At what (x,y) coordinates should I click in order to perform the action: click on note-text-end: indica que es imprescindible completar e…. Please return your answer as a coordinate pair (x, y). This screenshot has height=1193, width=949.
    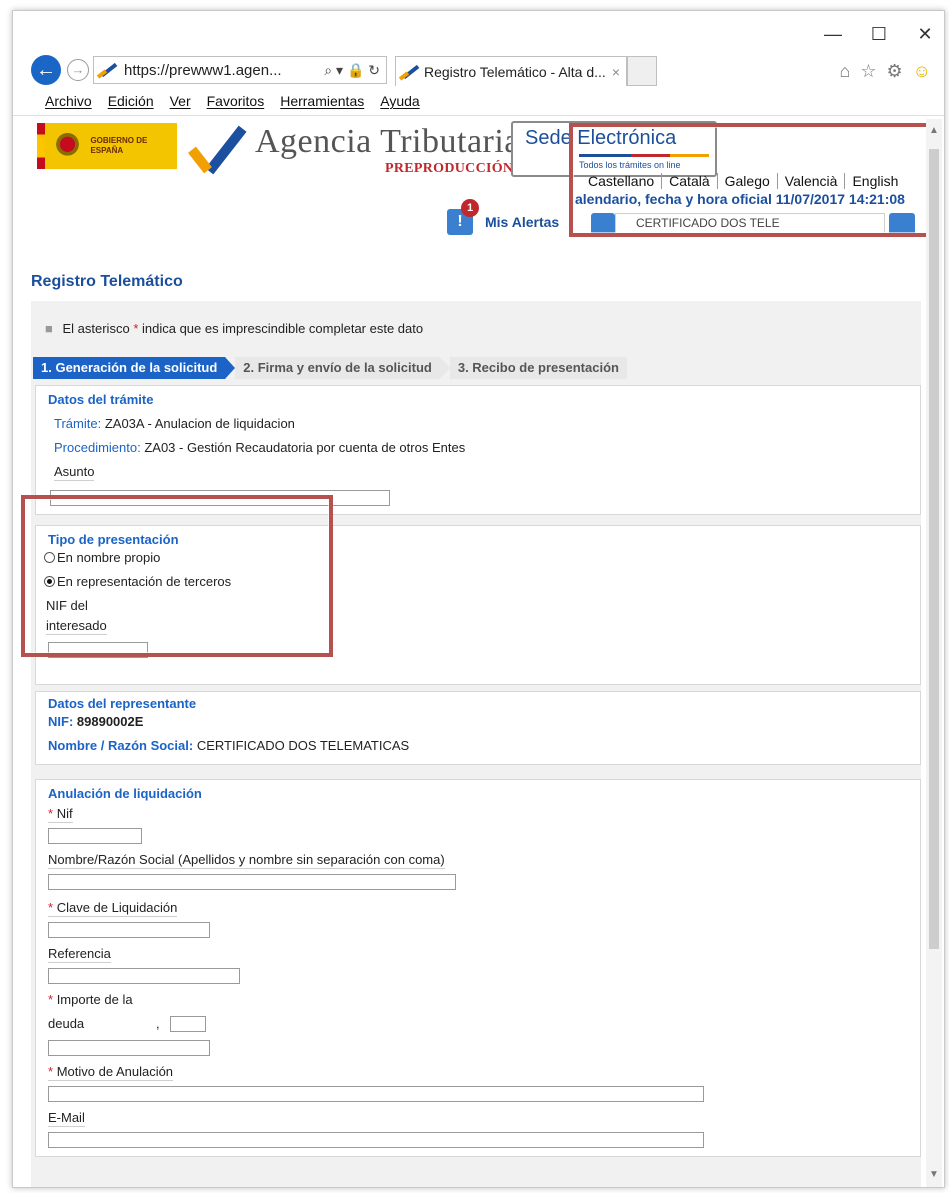
    Looking at the image, I should click on (283, 328).